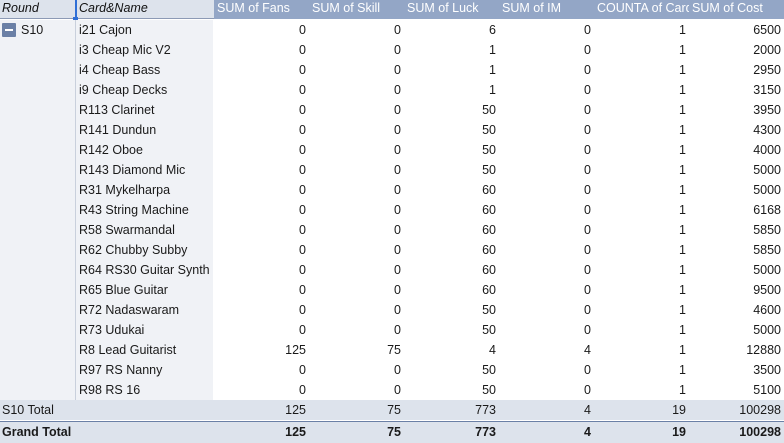 Image resolution: width=784 pixels, height=443 pixels. Describe the element at coordinates (145, 190) in the screenshot. I see `card-name-cell: R31 Mykelharpa` at that location.